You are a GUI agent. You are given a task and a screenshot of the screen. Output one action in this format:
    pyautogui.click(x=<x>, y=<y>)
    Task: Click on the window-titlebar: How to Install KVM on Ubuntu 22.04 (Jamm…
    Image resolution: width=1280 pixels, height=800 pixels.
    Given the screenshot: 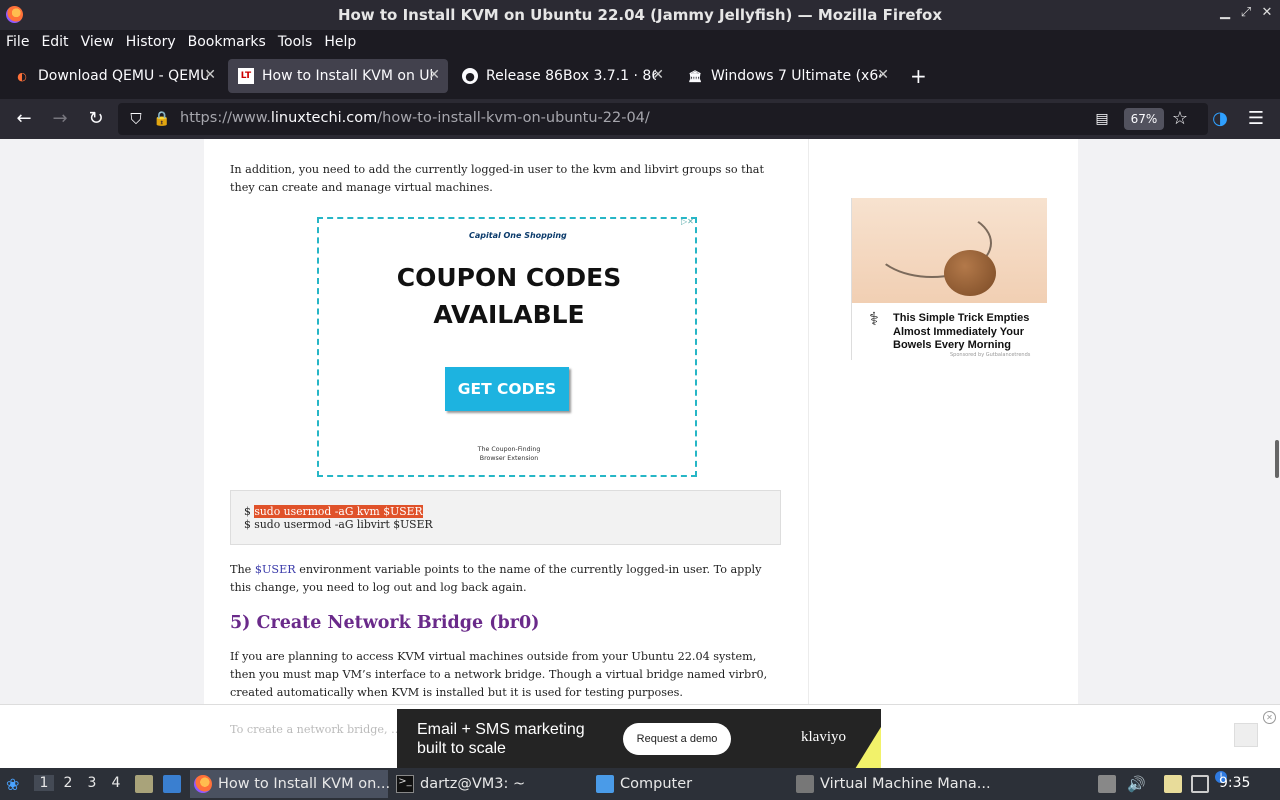 What is the action you would take?
    pyautogui.click(x=640, y=15)
    